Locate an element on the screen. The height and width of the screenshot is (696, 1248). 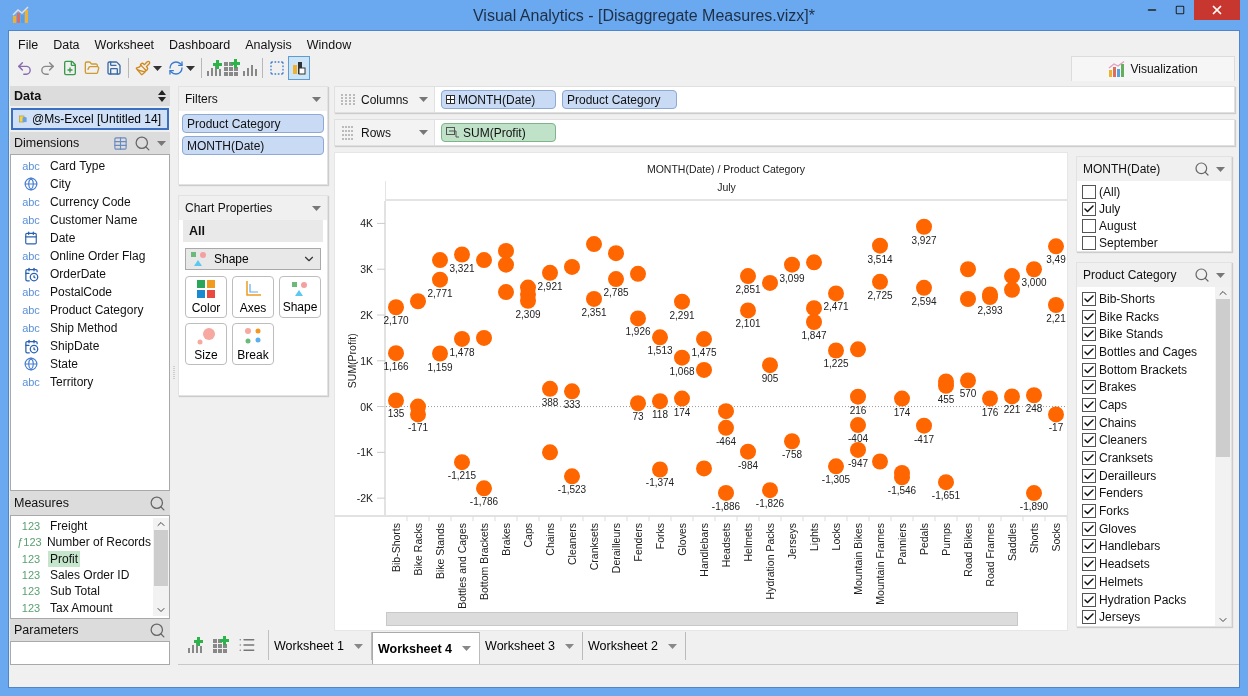
category-label: Saddles is located at coordinates (1012, 542).